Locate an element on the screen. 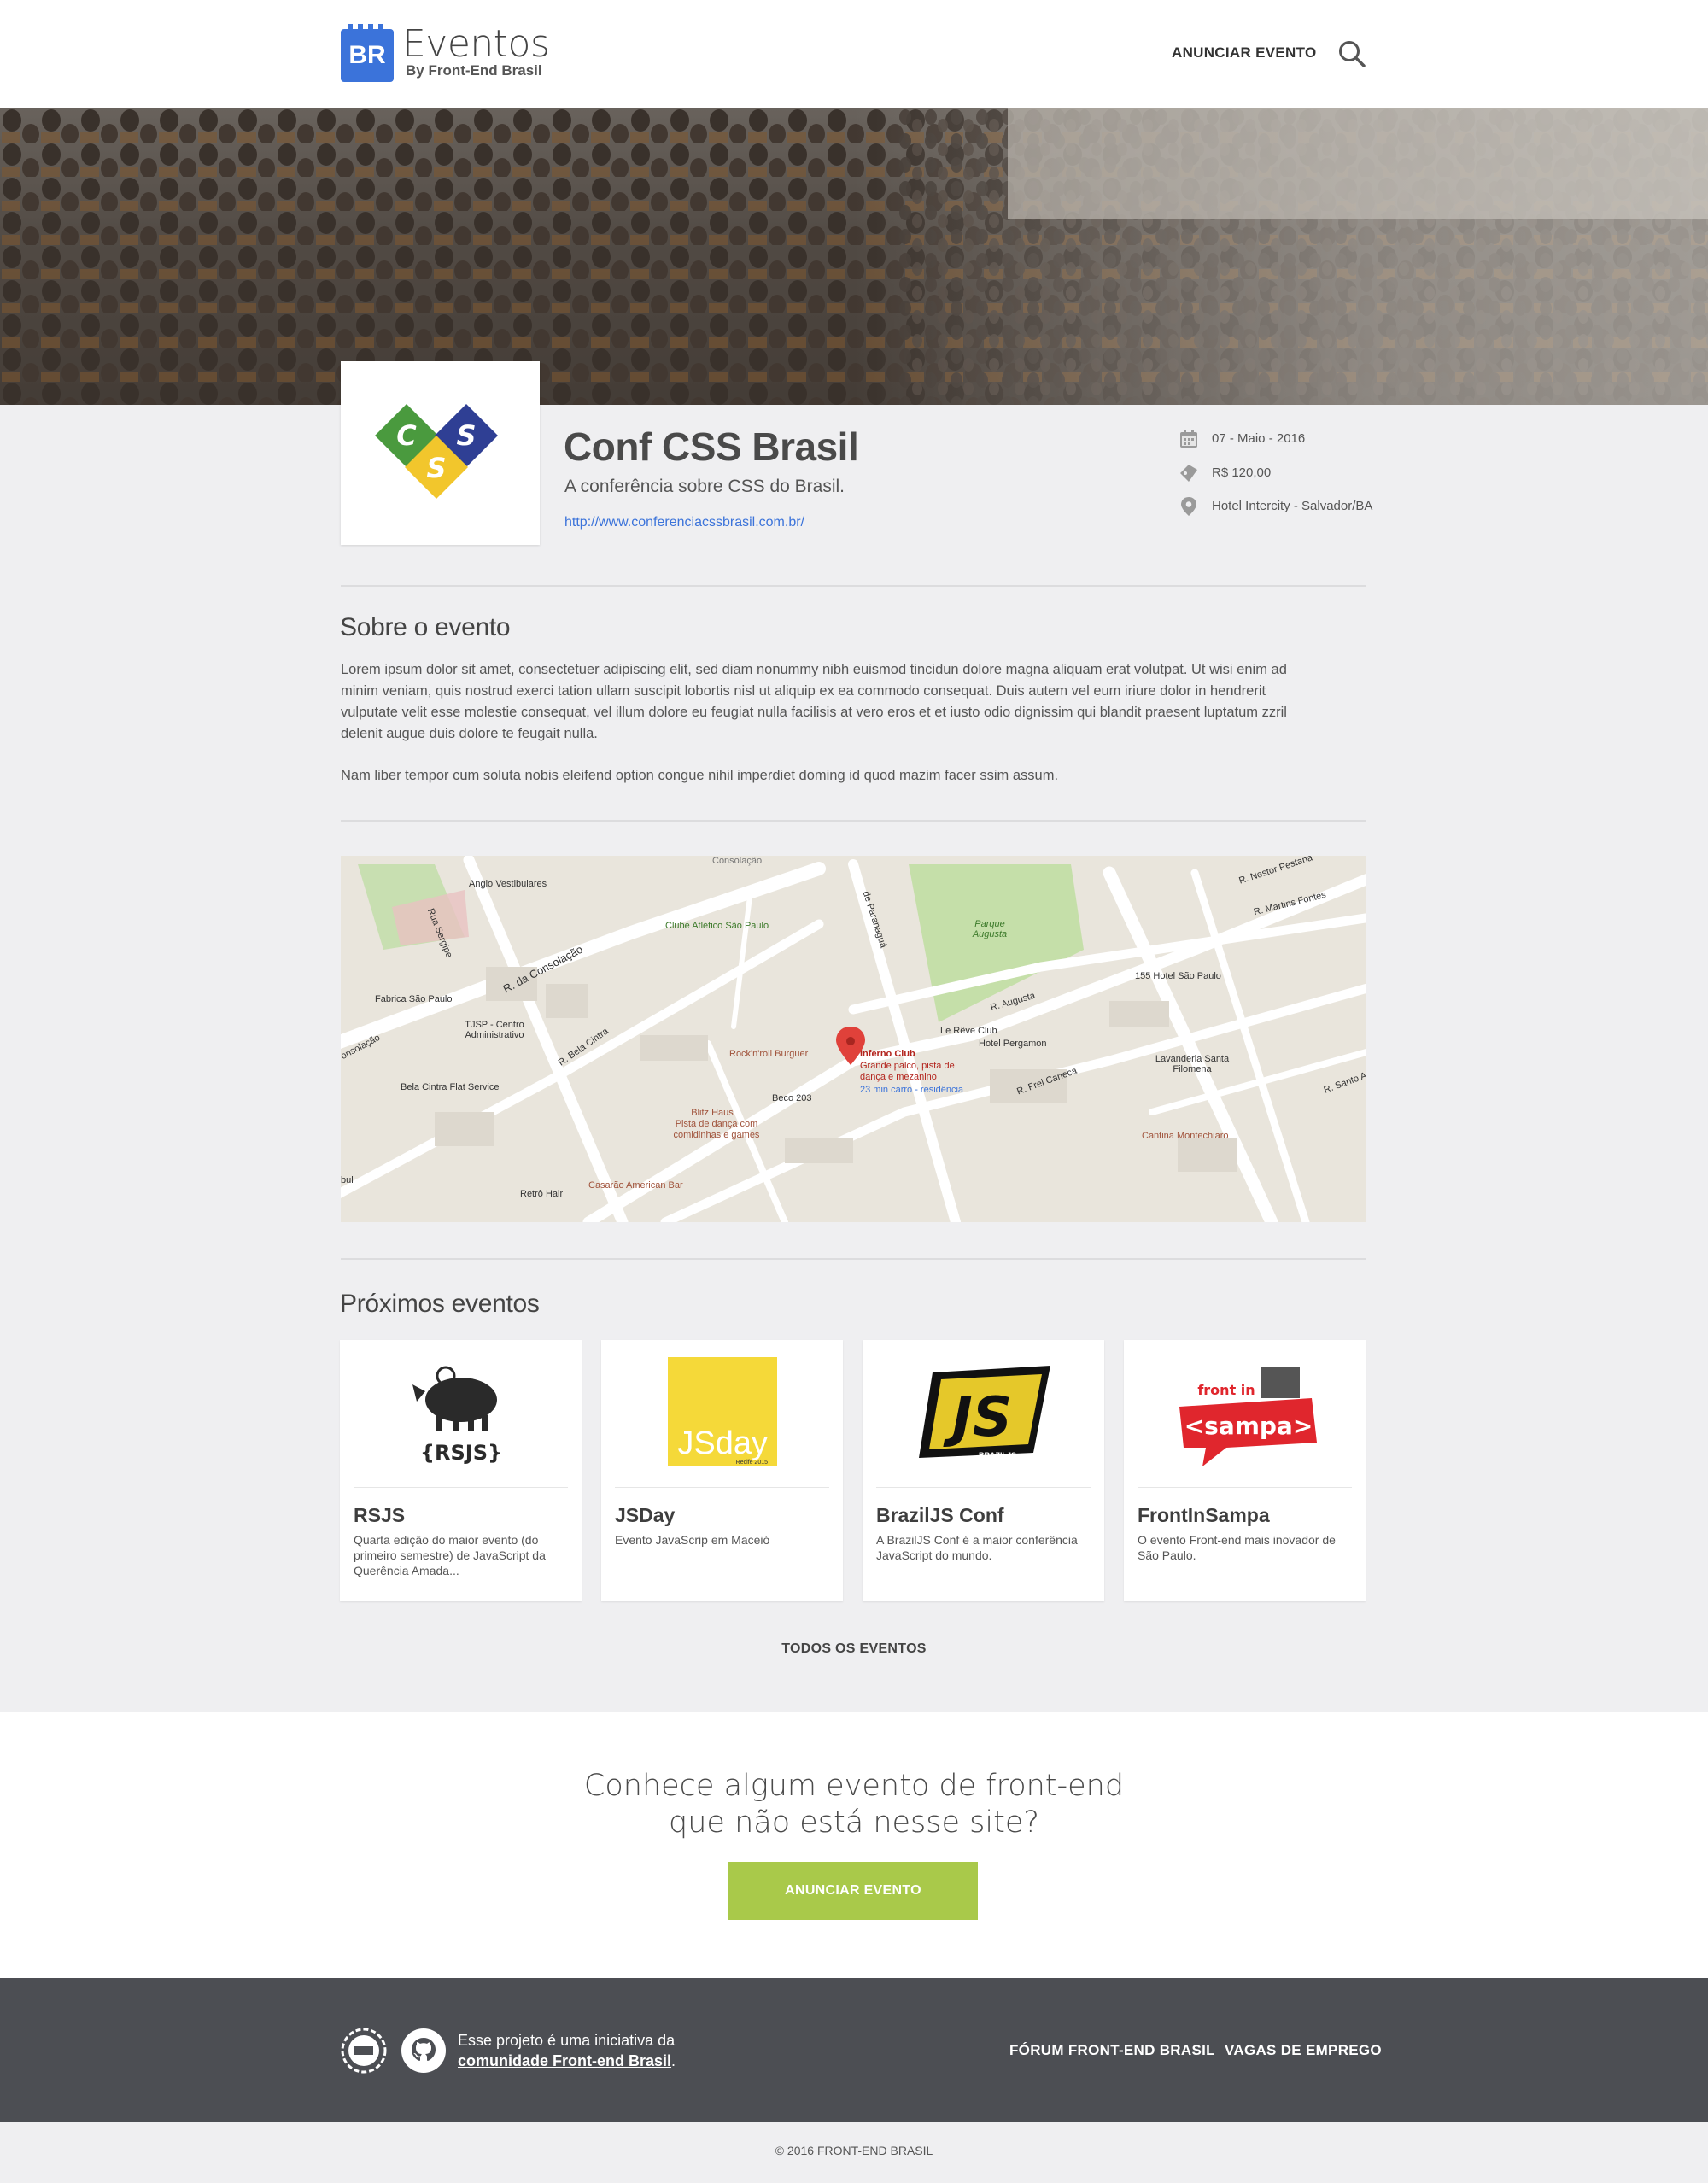  footer-text-line-1: Esse projeto é uma iniciativa da is located at coordinates (567, 2040).